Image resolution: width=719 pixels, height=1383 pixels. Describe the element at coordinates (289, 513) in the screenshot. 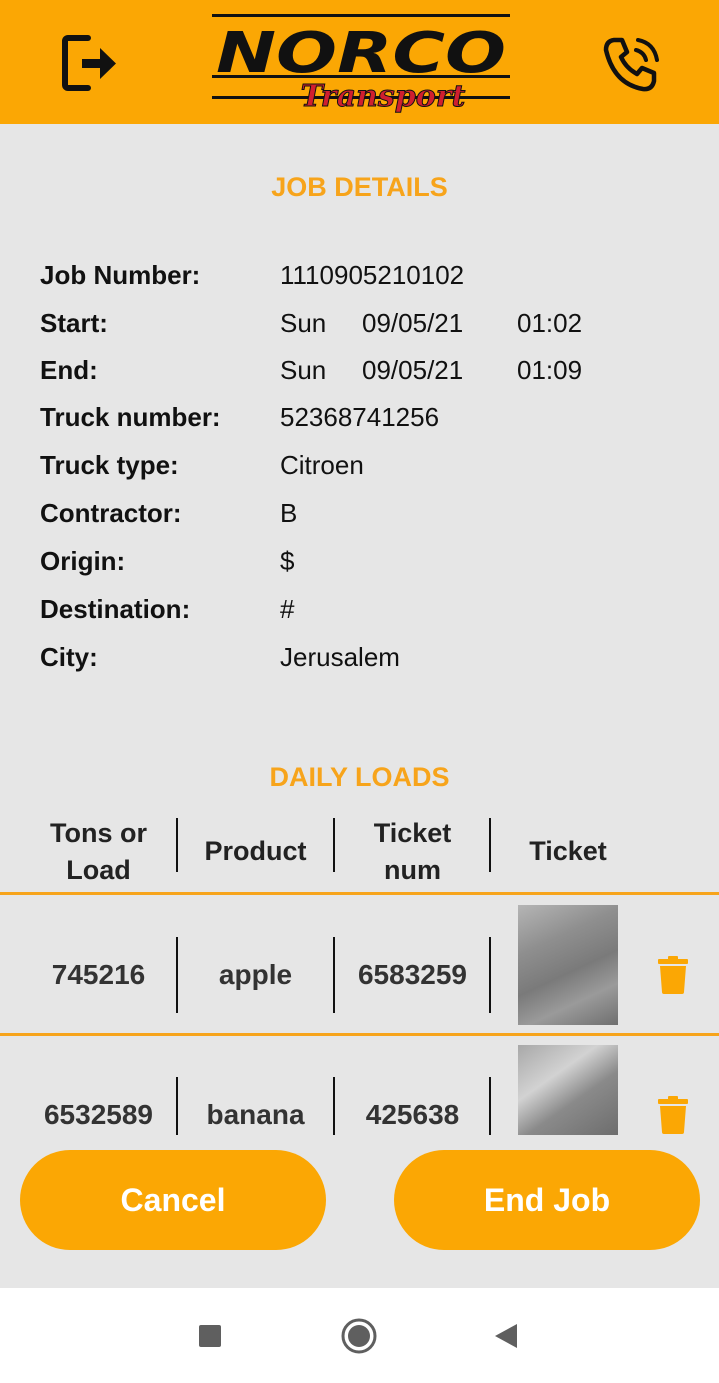

I see `contractor-value: B` at that location.